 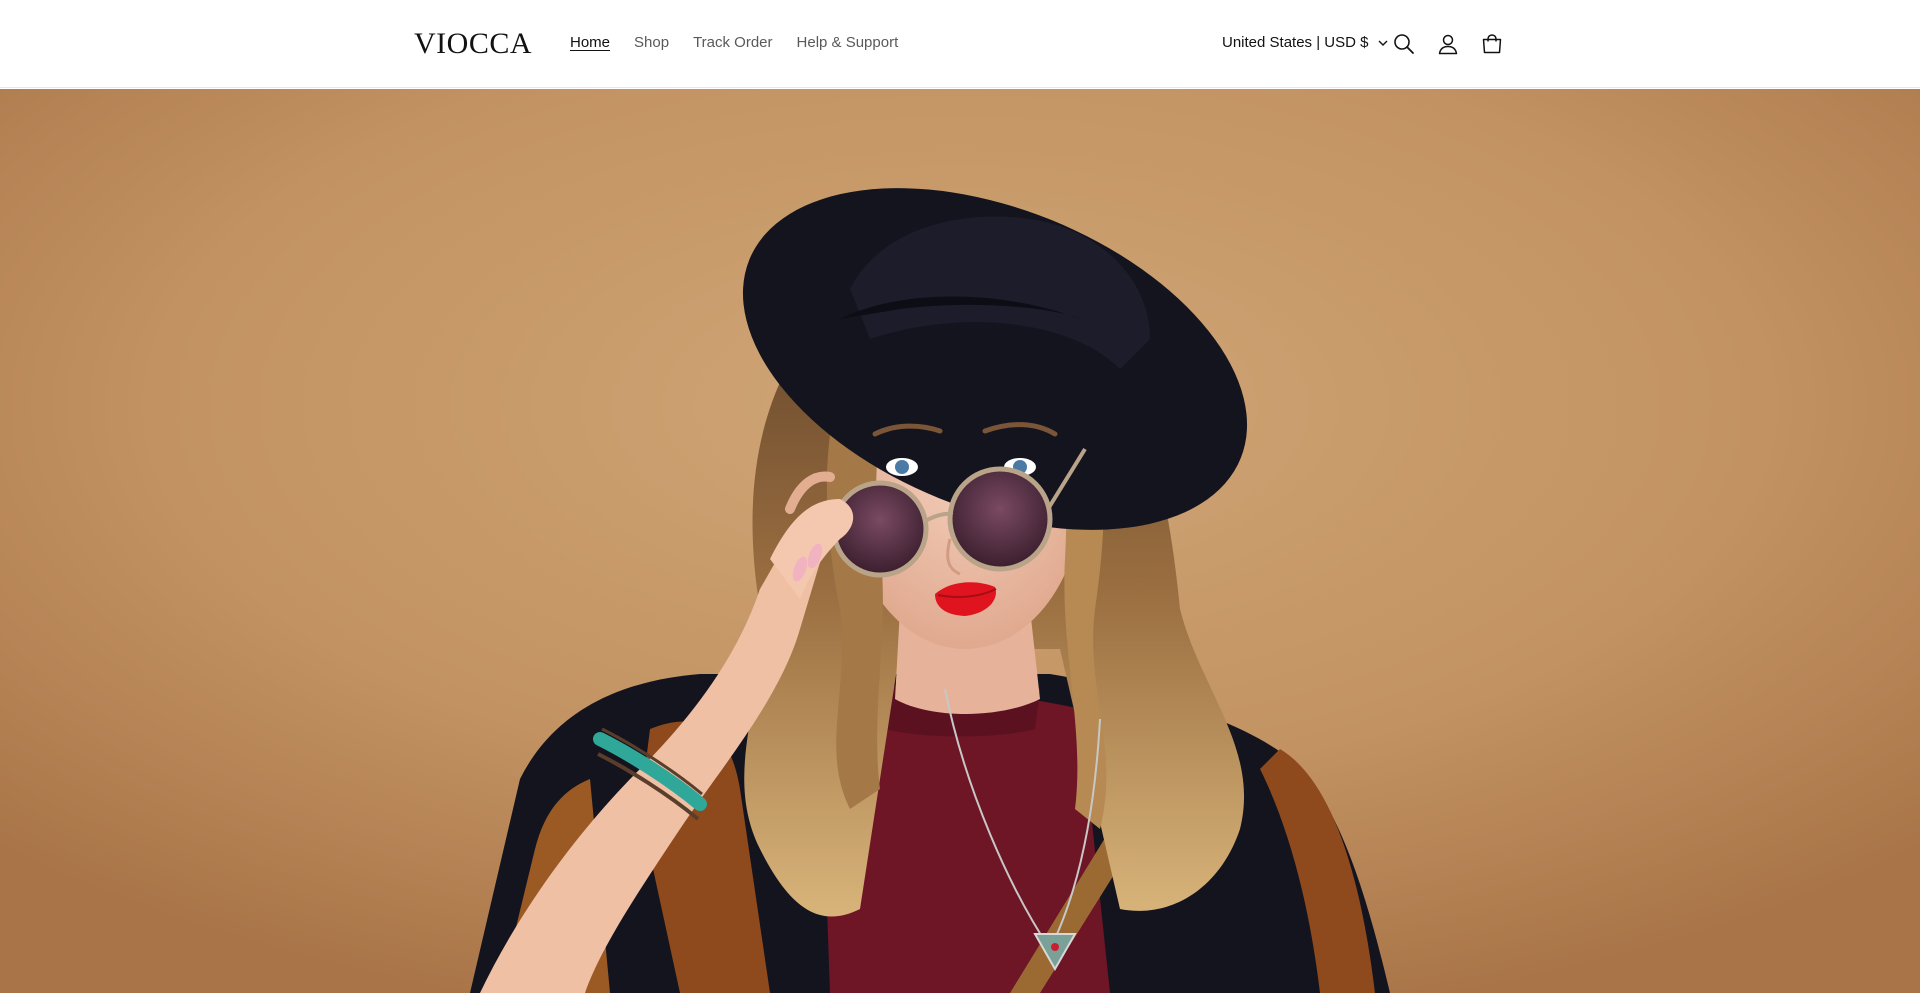 I want to click on brand-logo: VIOCCA, so click(x=473, y=44).